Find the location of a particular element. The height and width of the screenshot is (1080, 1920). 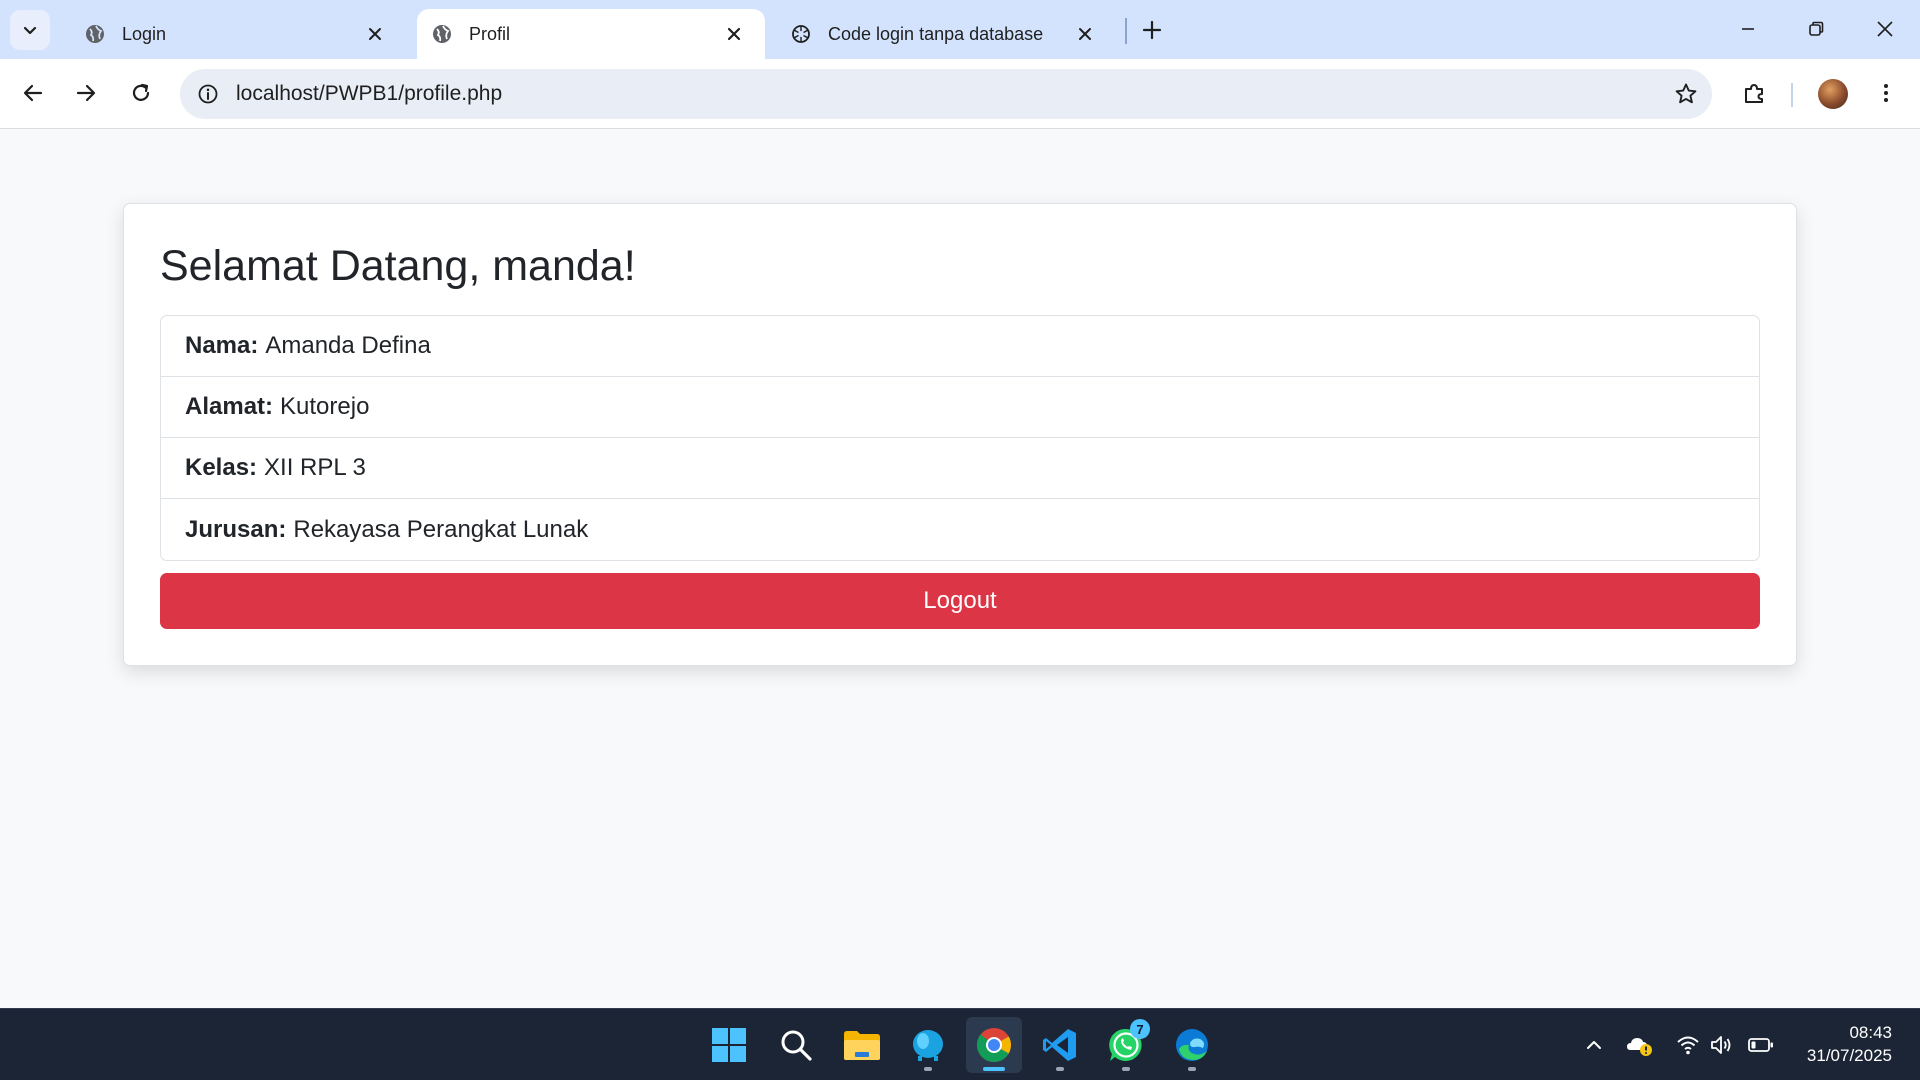

tab-title: Profil is located at coordinates (490, 33).